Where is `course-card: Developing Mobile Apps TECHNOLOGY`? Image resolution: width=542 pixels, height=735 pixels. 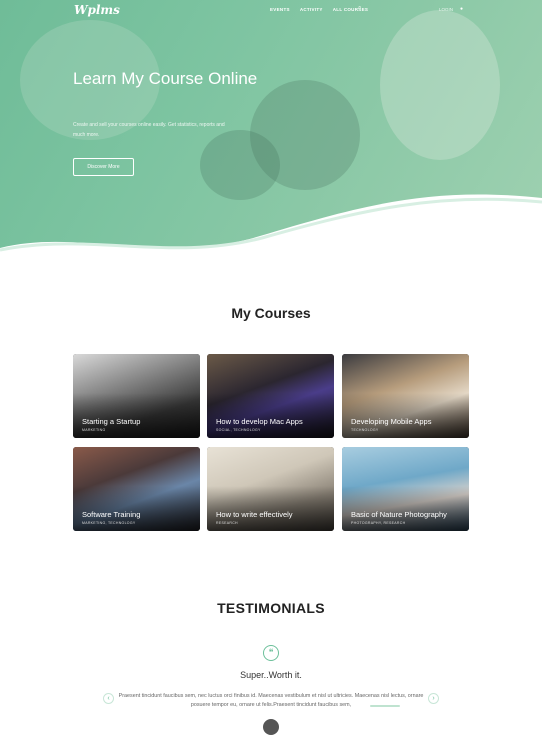
course-card: Developing Mobile Apps TECHNOLOGY is located at coordinates (405, 396).